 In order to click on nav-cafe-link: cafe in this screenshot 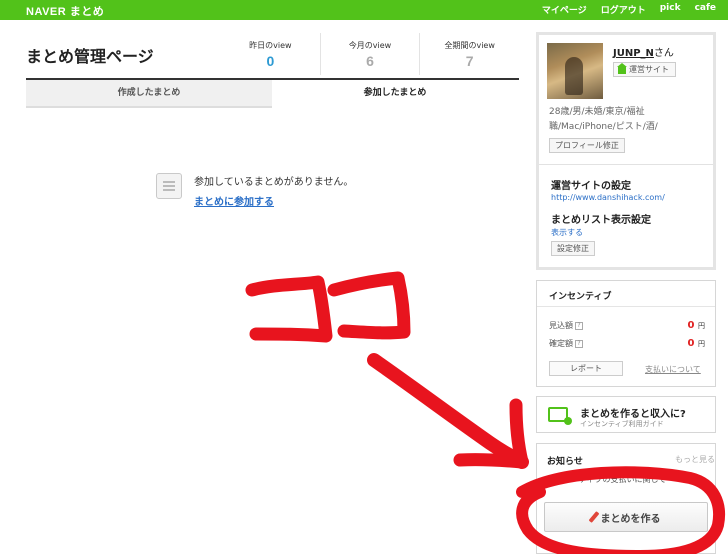, I will do `click(705, 9)`.